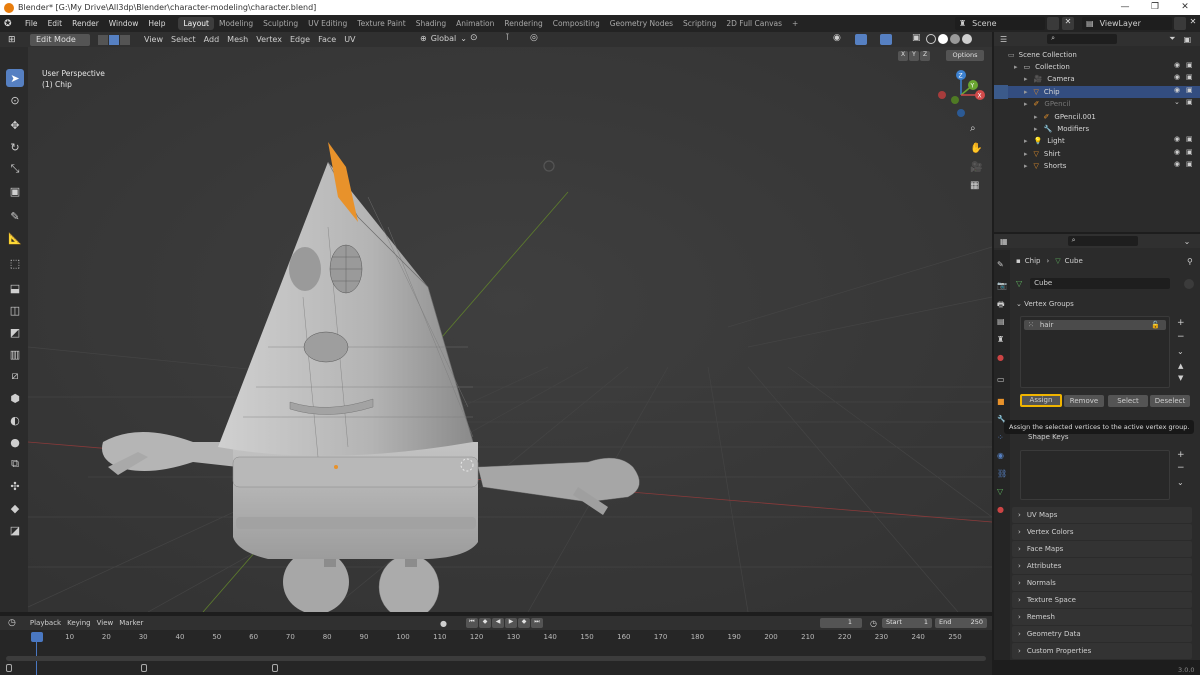  What do you see at coordinates (524, 623) in the screenshot?
I see `next-key-icon: ◆` at bounding box center [524, 623].